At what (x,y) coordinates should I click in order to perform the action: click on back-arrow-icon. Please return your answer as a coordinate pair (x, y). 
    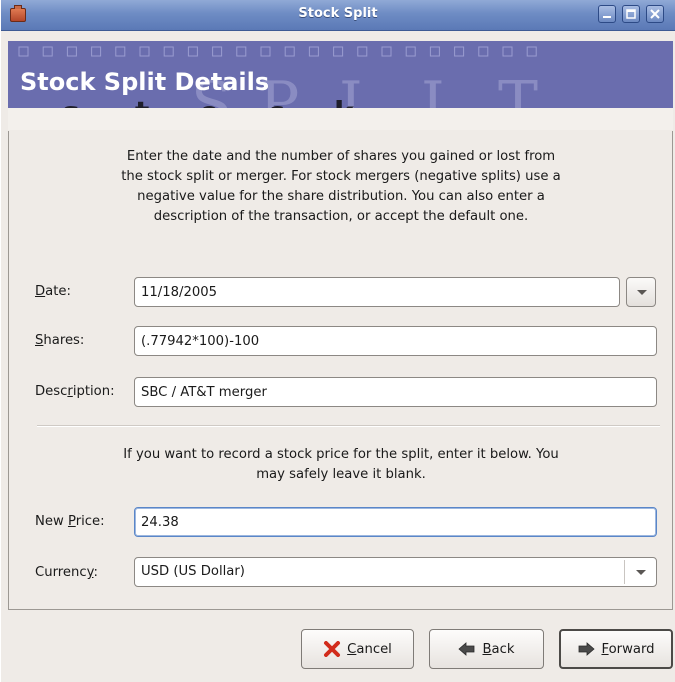
    Looking at the image, I should click on (467, 649).